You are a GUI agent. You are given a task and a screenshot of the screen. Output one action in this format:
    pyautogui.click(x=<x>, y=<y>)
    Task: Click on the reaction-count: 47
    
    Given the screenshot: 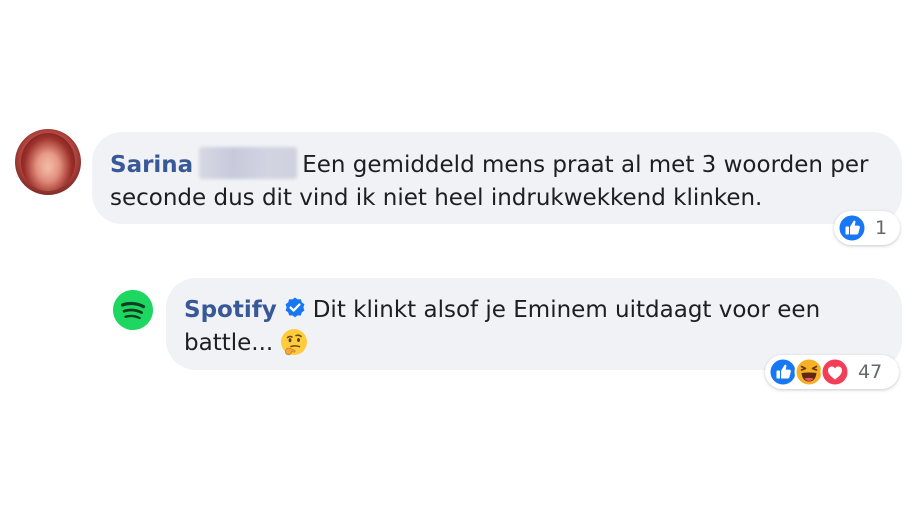 What is the action you would take?
    pyautogui.click(x=870, y=372)
    